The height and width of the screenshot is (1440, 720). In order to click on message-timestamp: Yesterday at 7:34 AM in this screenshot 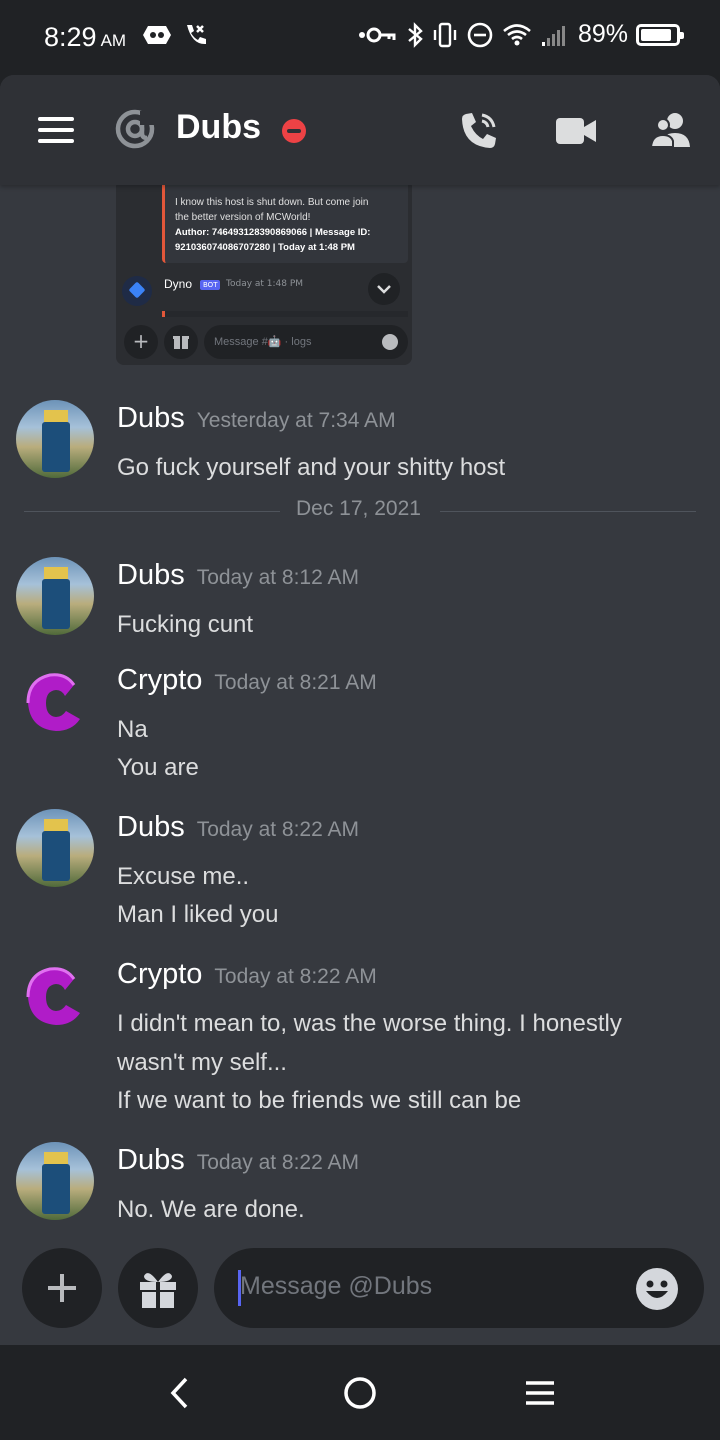, I will do `click(296, 420)`.